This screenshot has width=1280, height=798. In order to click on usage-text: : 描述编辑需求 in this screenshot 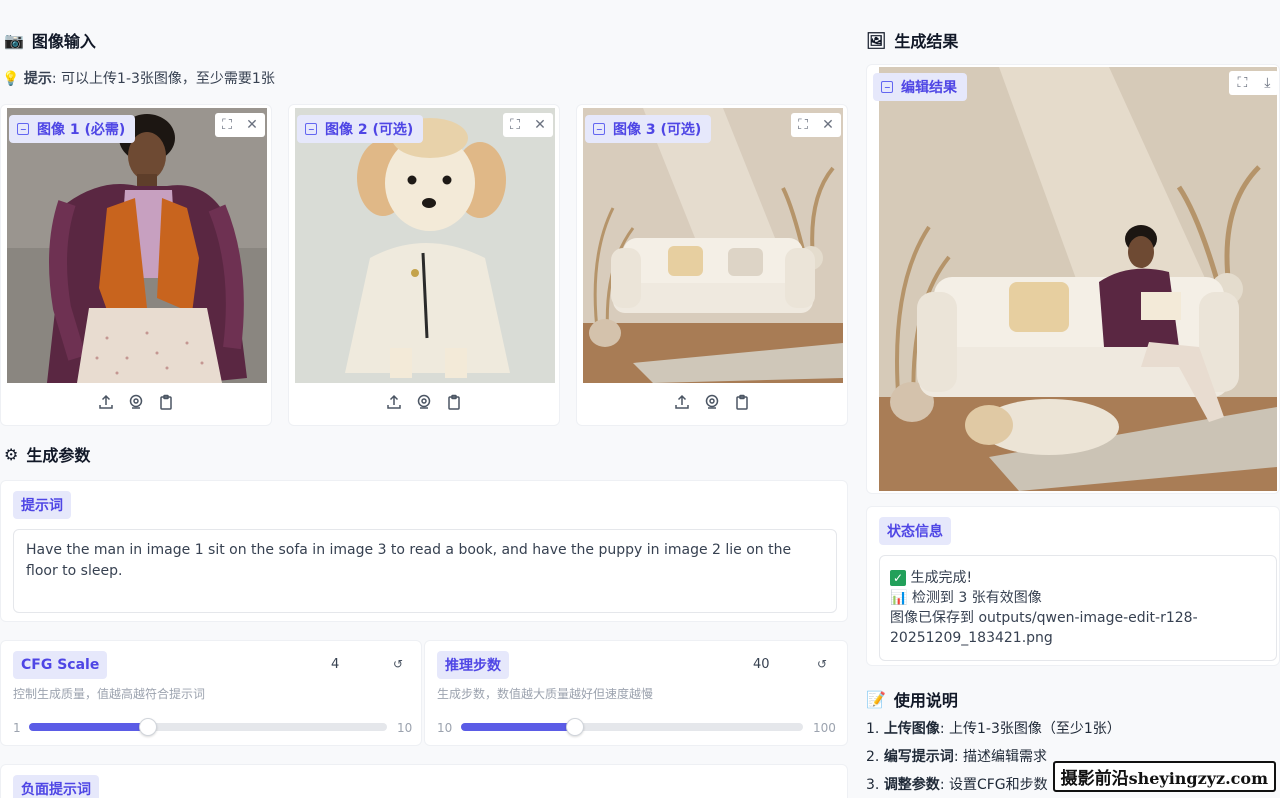, I will do `click(1000, 757)`.